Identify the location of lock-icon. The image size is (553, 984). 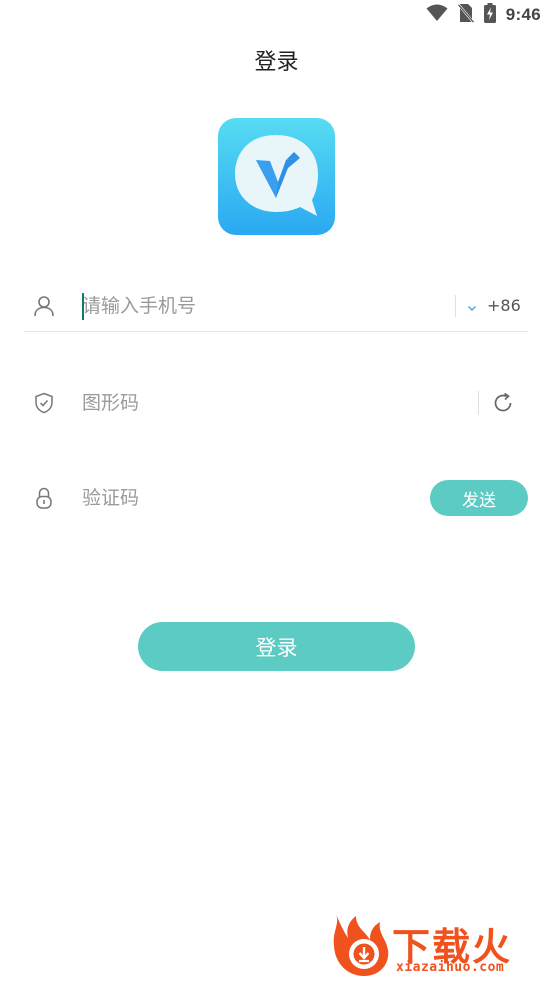
(44, 498).